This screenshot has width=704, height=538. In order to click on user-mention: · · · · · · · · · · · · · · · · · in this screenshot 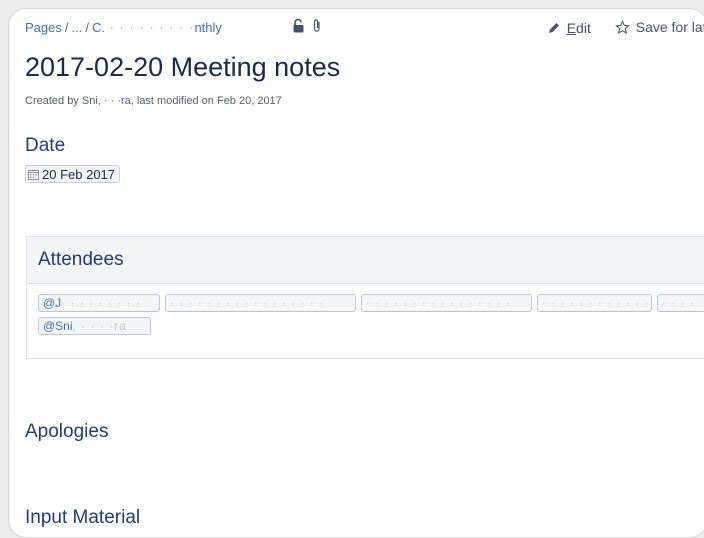, I will do `click(260, 303)`.